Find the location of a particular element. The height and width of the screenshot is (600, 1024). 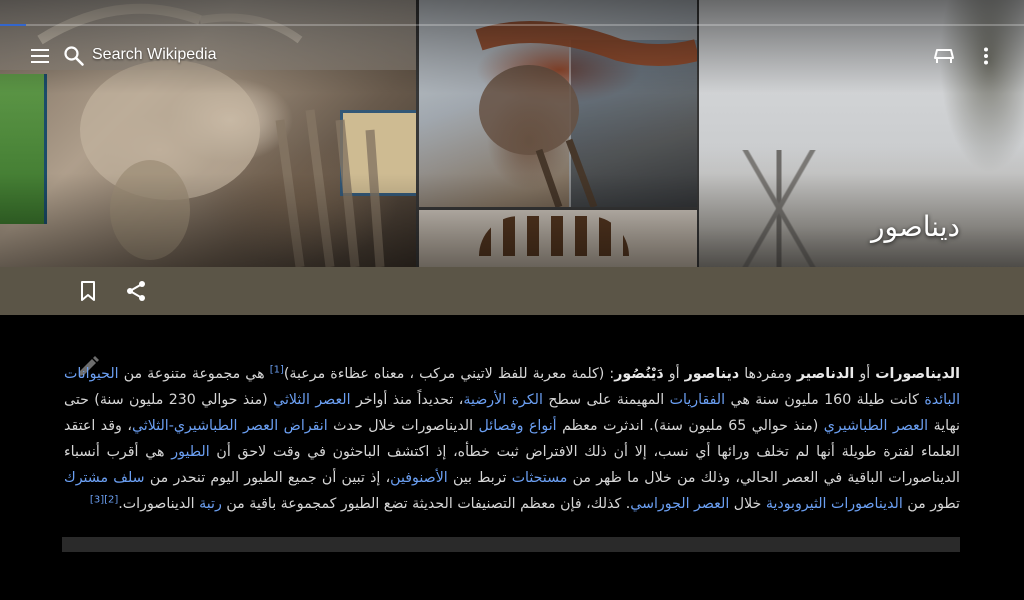

reference-link: [3] is located at coordinates (97, 499).